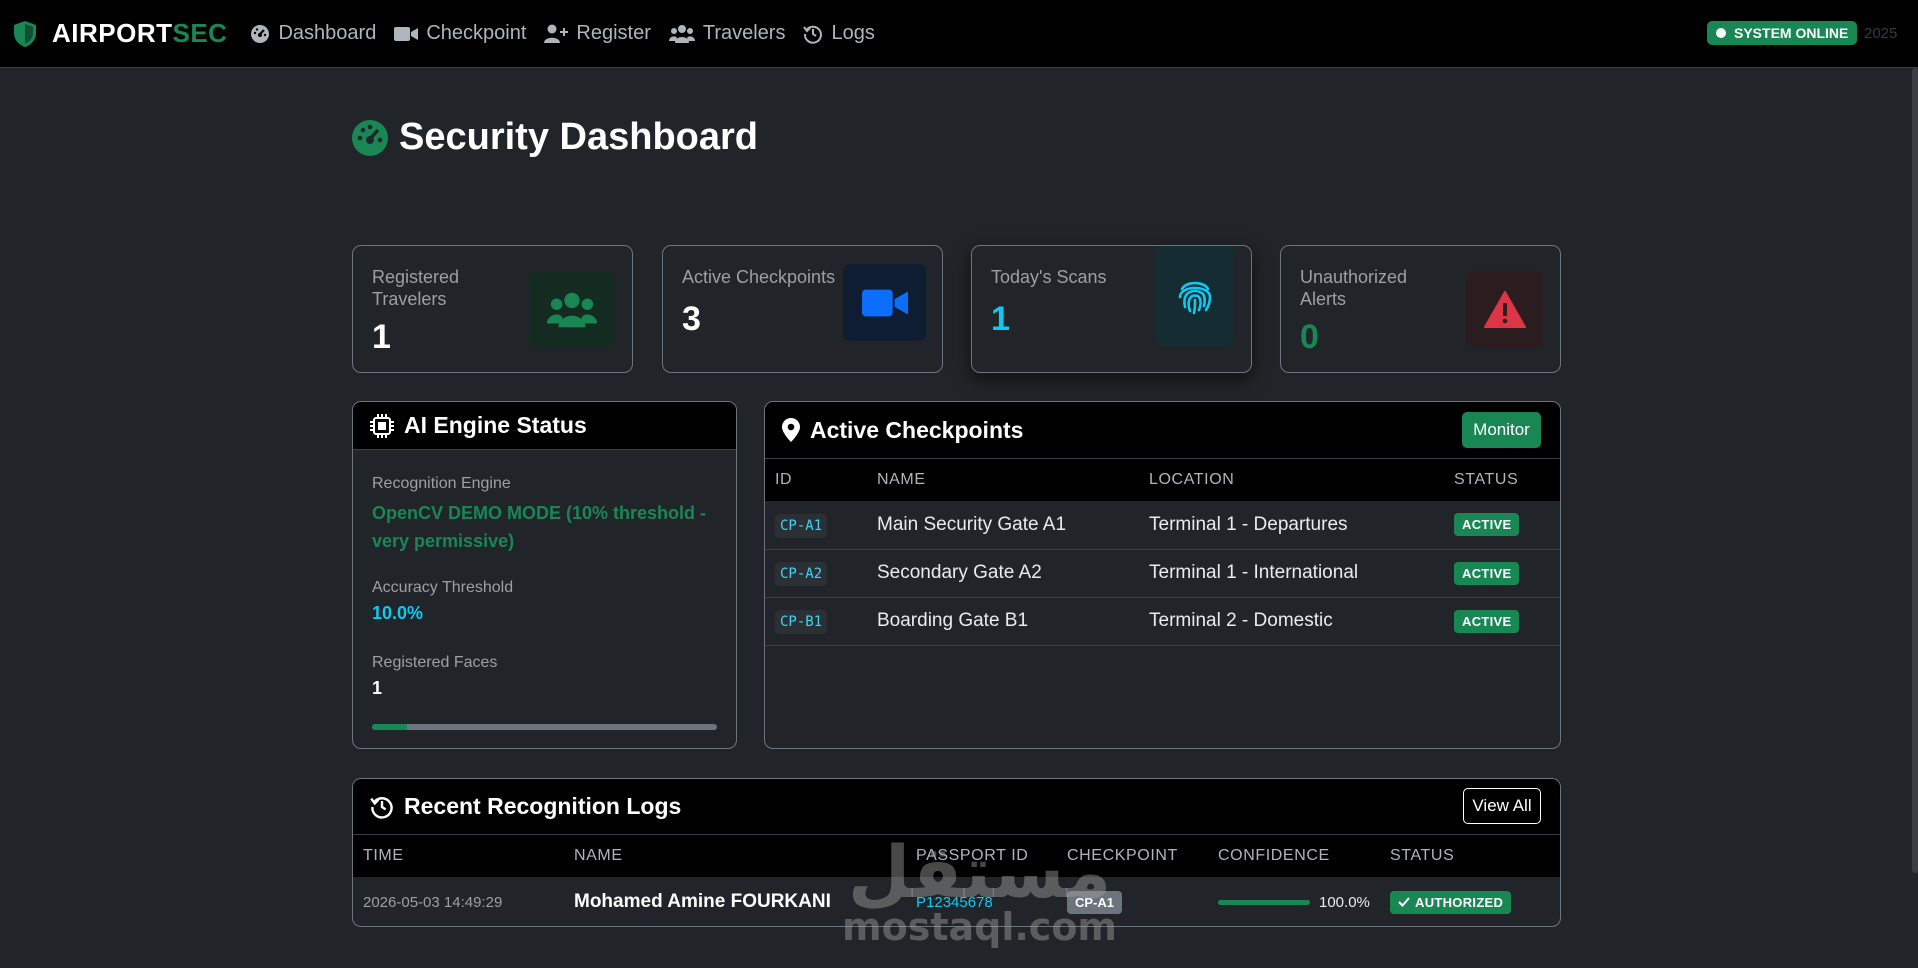 This screenshot has height=968, width=1918. I want to click on nav-dashboard: Dashboard, so click(313, 33).